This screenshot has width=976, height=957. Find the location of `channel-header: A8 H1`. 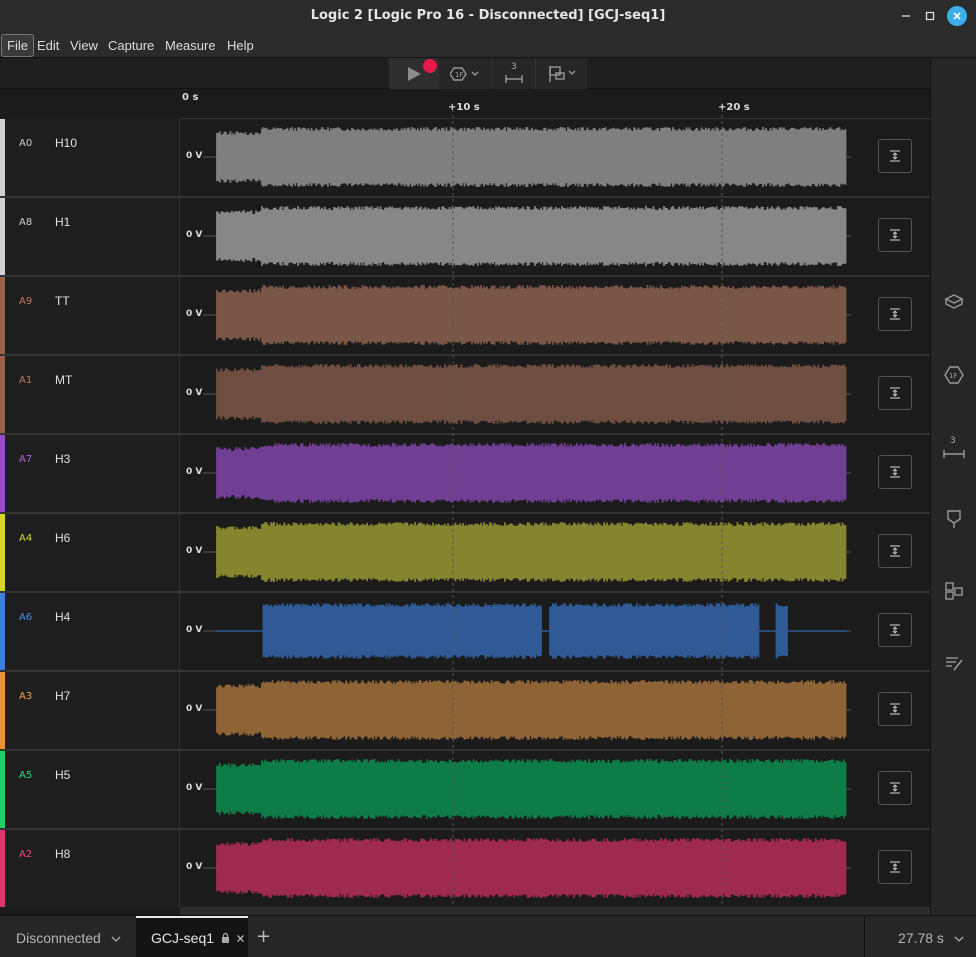

channel-header: A8 H1 is located at coordinates (90, 236).